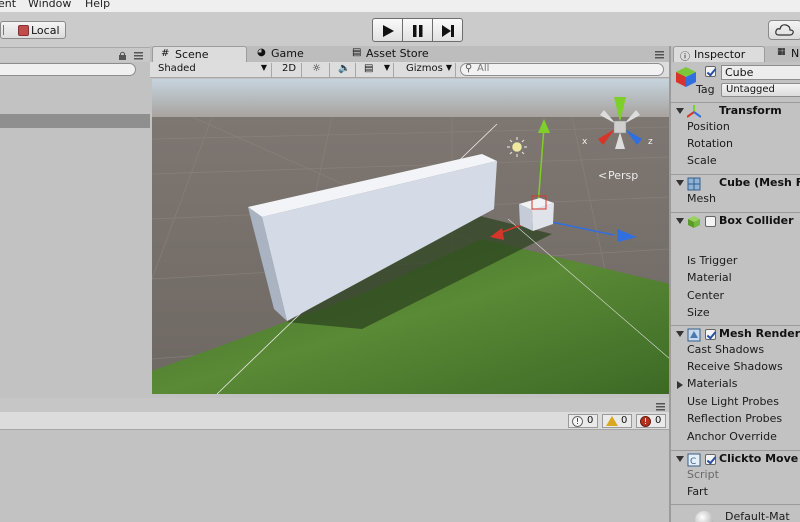 This screenshot has height=522, width=800. What do you see at coordinates (411, 98) in the screenshot?
I see `sky` at bounding box center [411, 98].